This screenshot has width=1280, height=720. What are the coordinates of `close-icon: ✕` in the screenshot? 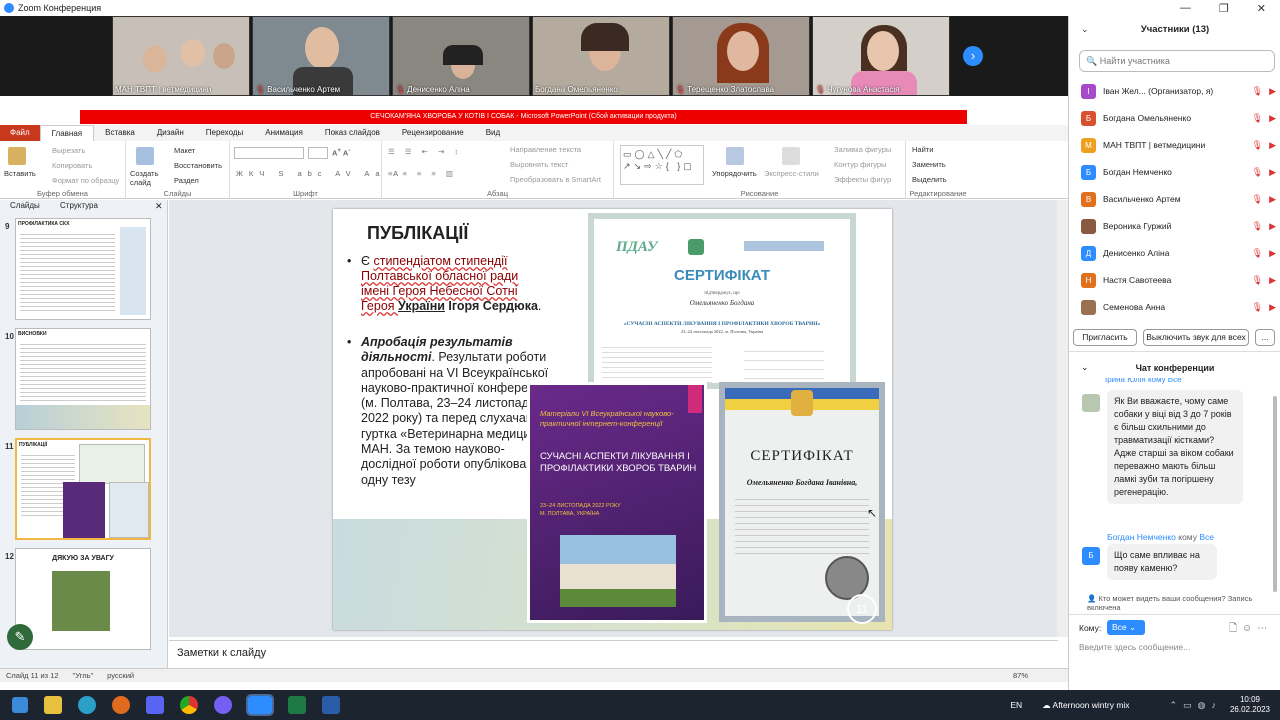 It's located at (1261, 8).